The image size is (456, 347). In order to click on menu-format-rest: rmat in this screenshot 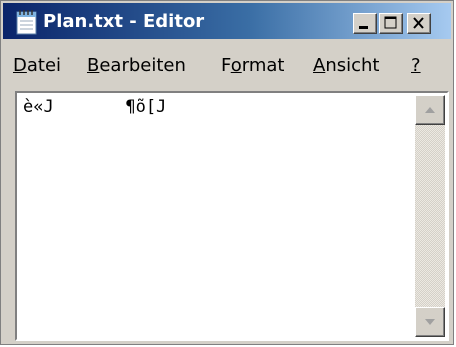, I will do `click(263, 65)`.